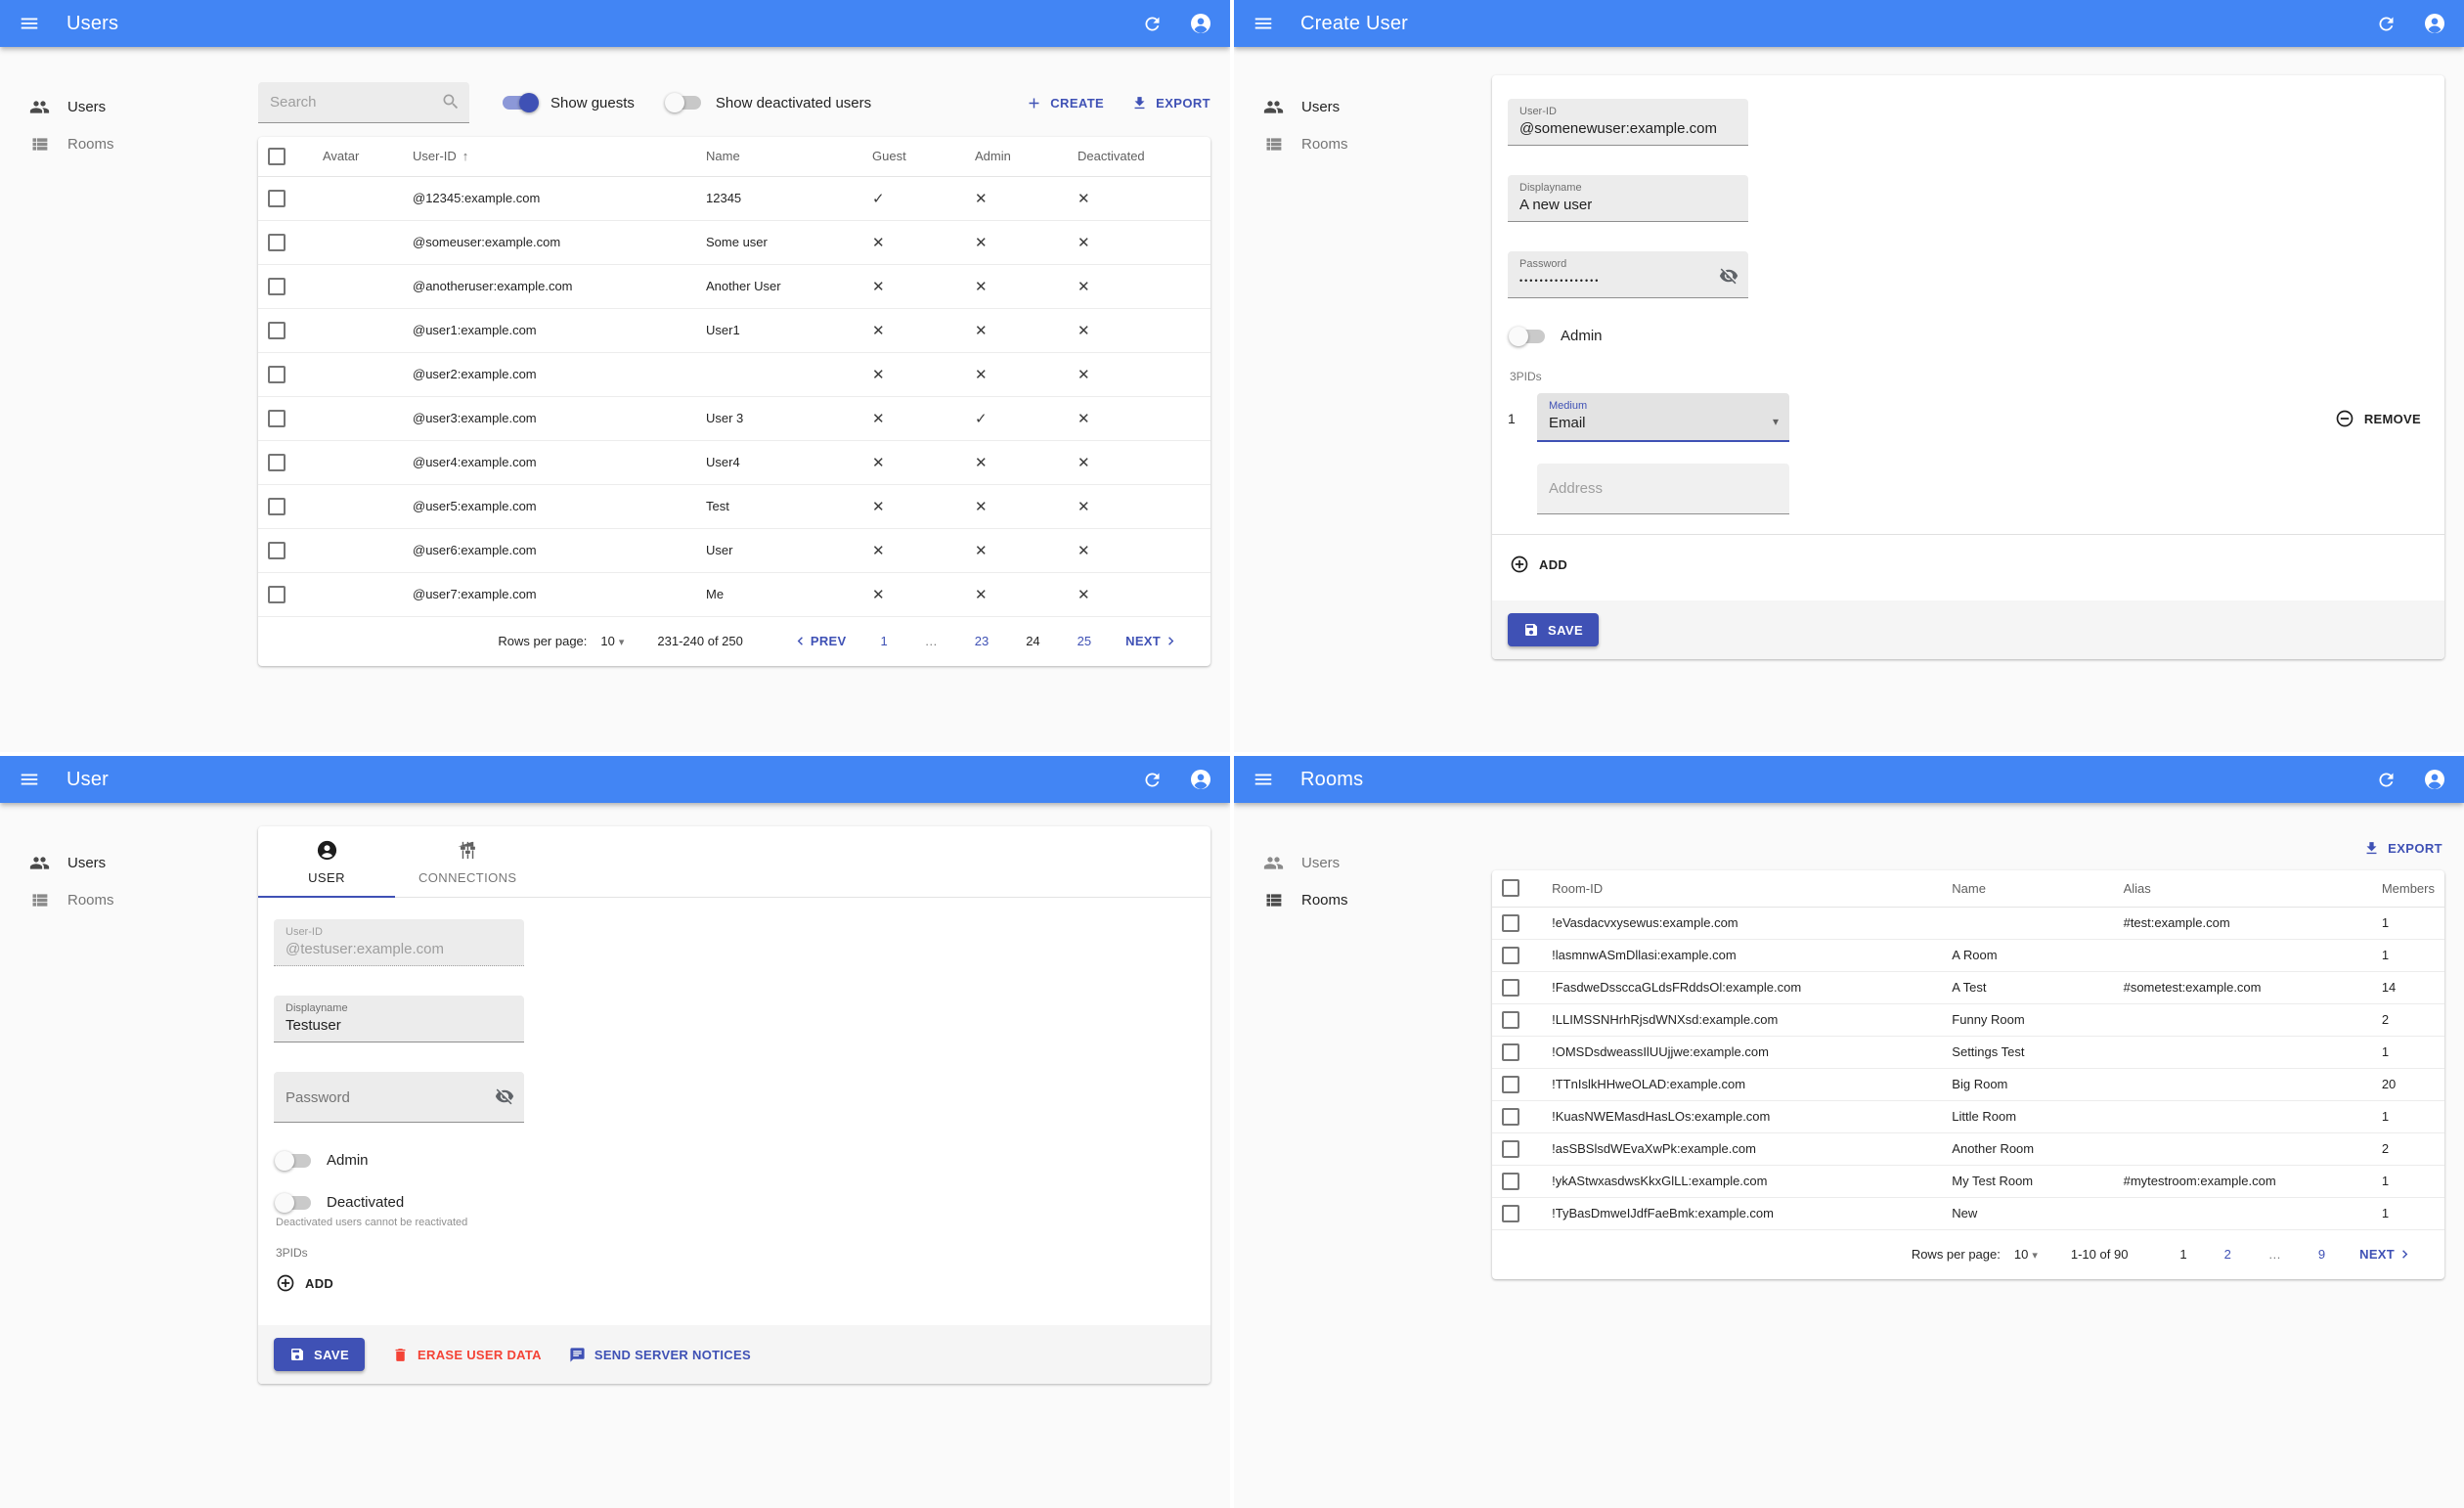  I want to click on table-row: @user3:example.com User 3 ✕ ✓ ✕, so click(734, 418).